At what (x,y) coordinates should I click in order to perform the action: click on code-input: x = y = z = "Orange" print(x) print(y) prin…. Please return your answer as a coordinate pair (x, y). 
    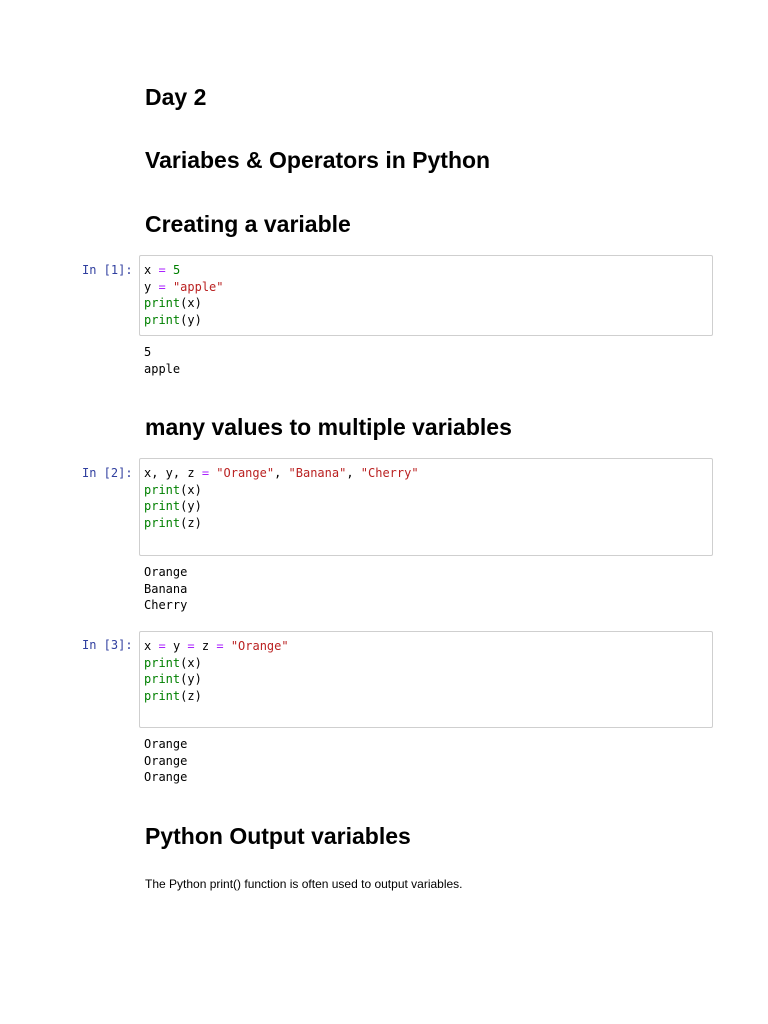
    Looking at the image, I should click on (216, 671).